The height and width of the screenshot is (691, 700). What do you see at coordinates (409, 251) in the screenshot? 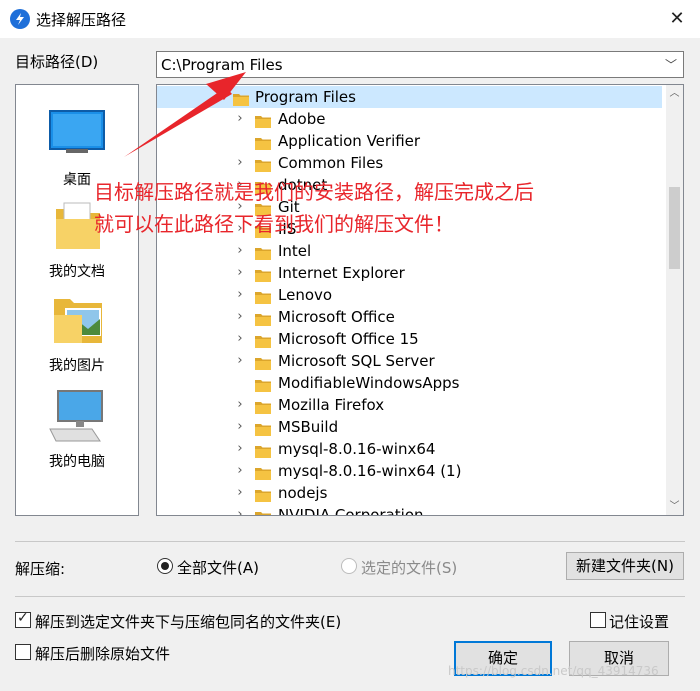
I see `tree-row: › Intel` at bounding box center [409, 251].